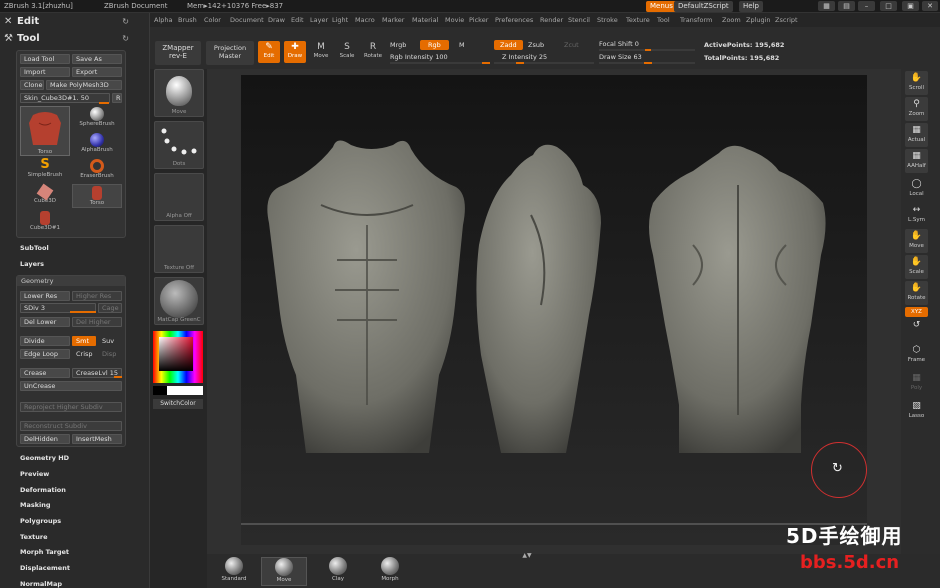 The width and height of the screenshot is (940, 588). I want to click on tool-thumb-cube3d: Cube3D, so click(45, 195).